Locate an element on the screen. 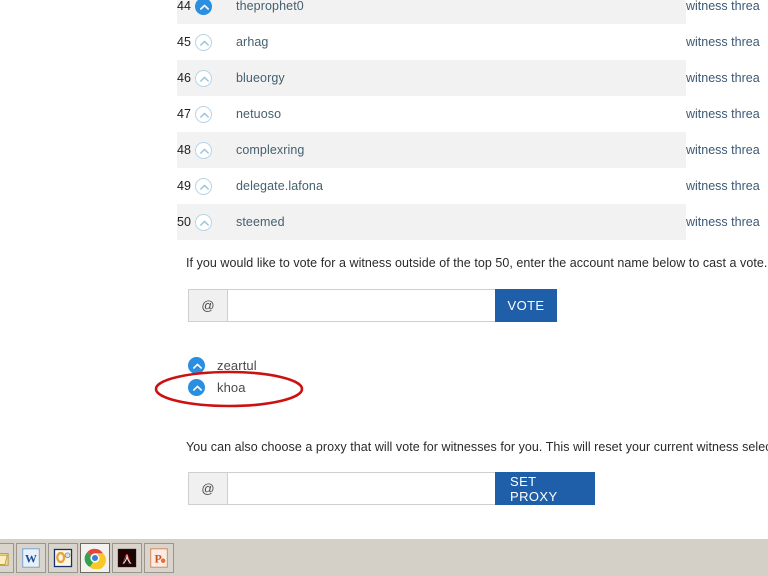  rank-cell: 50 is located at coordinates (206, 222).